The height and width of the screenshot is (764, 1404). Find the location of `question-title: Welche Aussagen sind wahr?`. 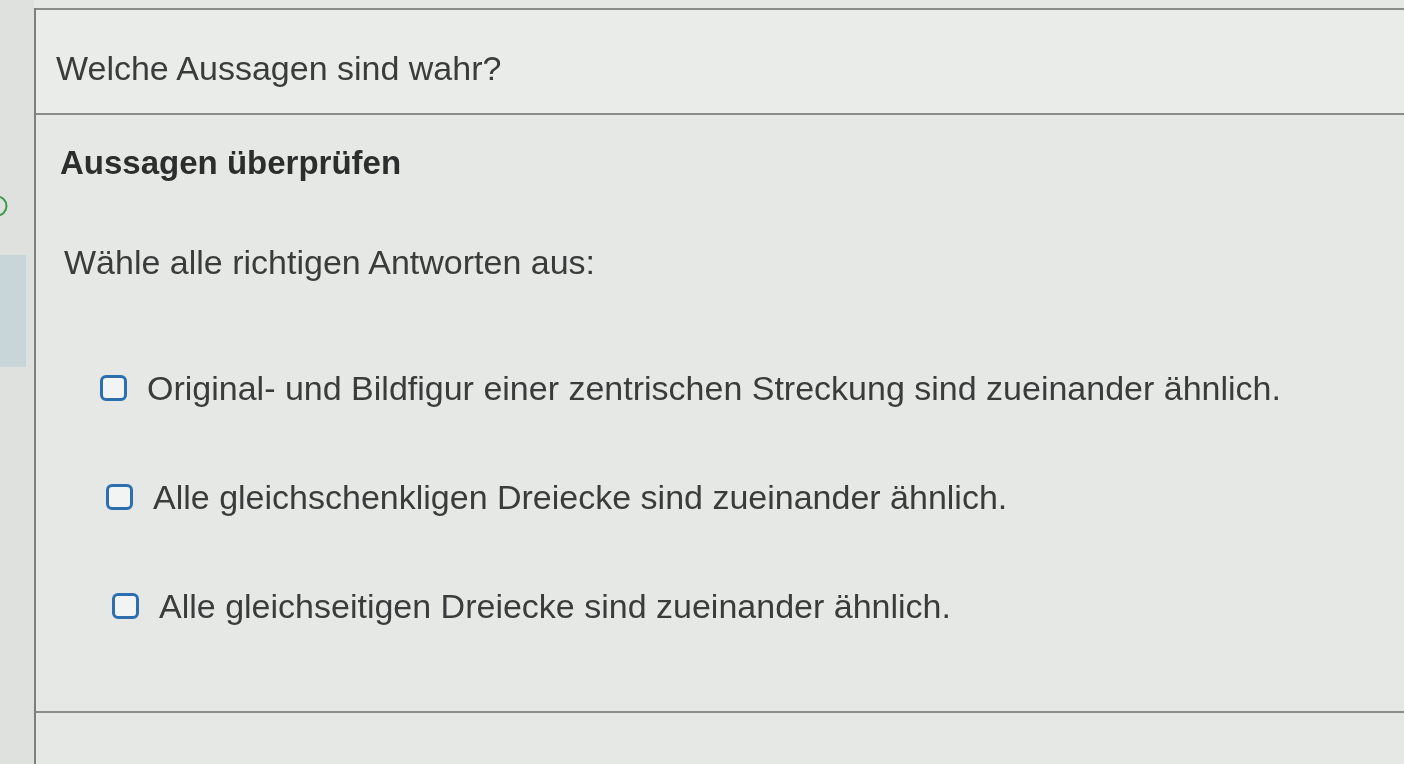

question-title: Welche Aussagen sind wahr? is located at coordinates (279, 68).